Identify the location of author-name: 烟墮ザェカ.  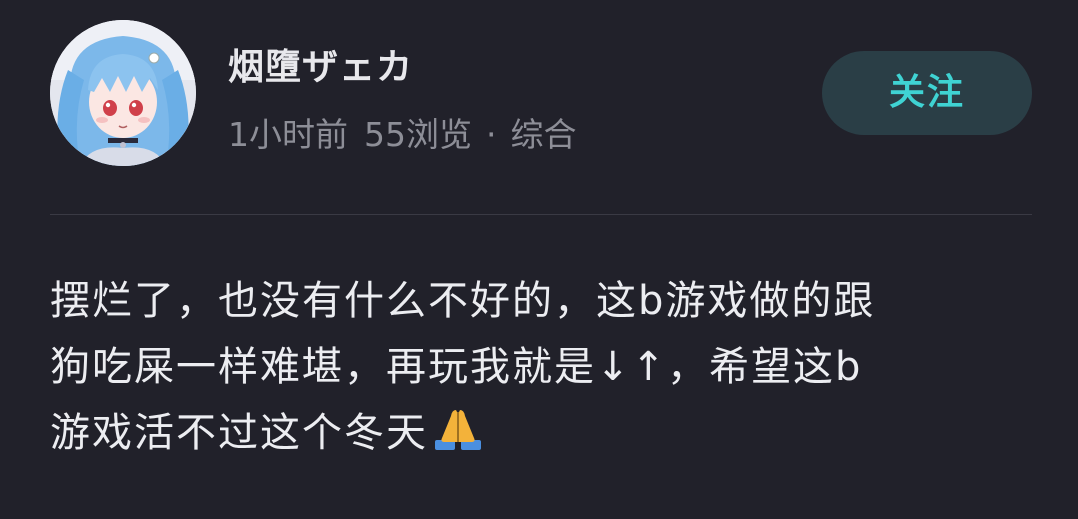
(320, 64).